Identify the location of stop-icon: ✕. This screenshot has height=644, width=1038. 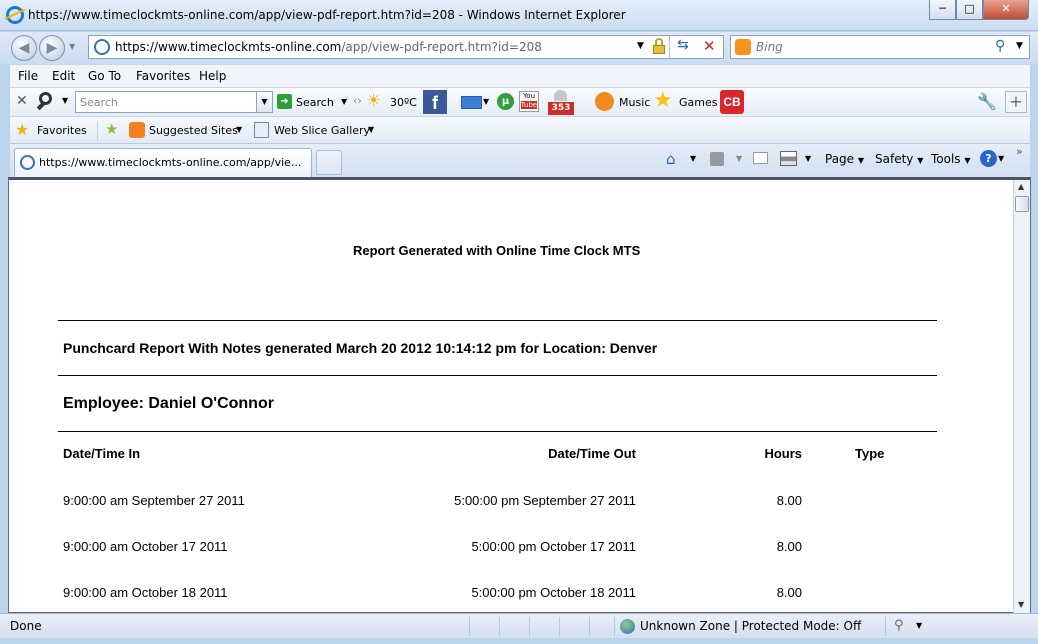
(709, 46).